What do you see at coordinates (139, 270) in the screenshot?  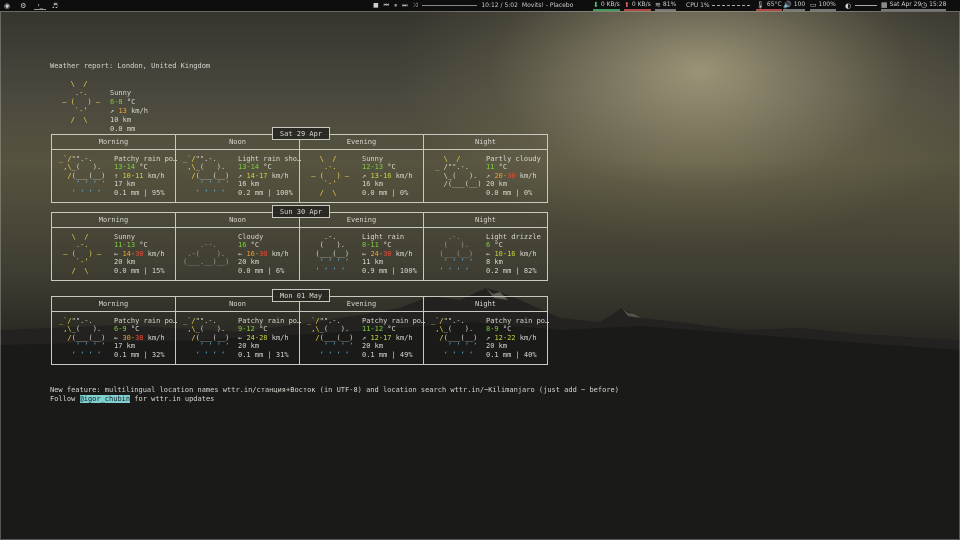 I see `precipitation-value: 0.0 mm | 15%` at bounding box center [139, 270].